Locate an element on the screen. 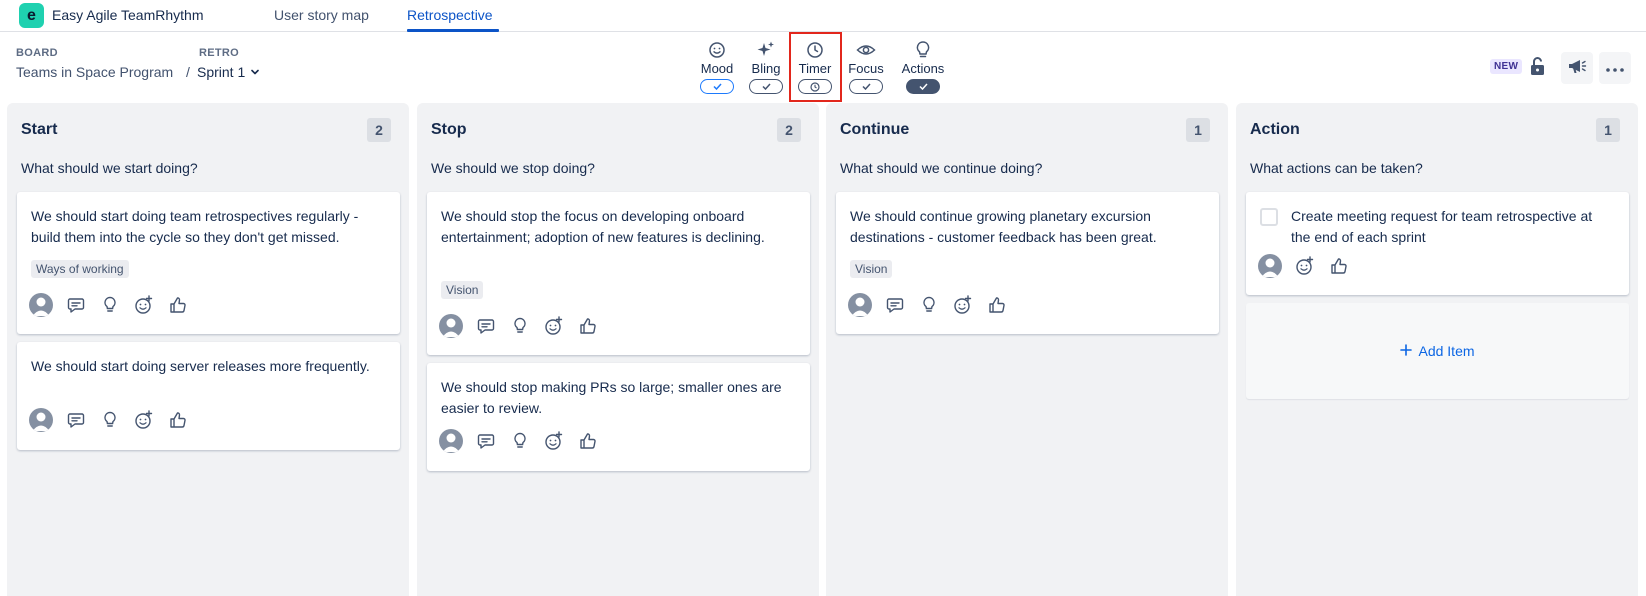 Image resolution: width=1646 pixels, height=596 pixels. bling-tool: Bling is located at coordinates (766, 68).